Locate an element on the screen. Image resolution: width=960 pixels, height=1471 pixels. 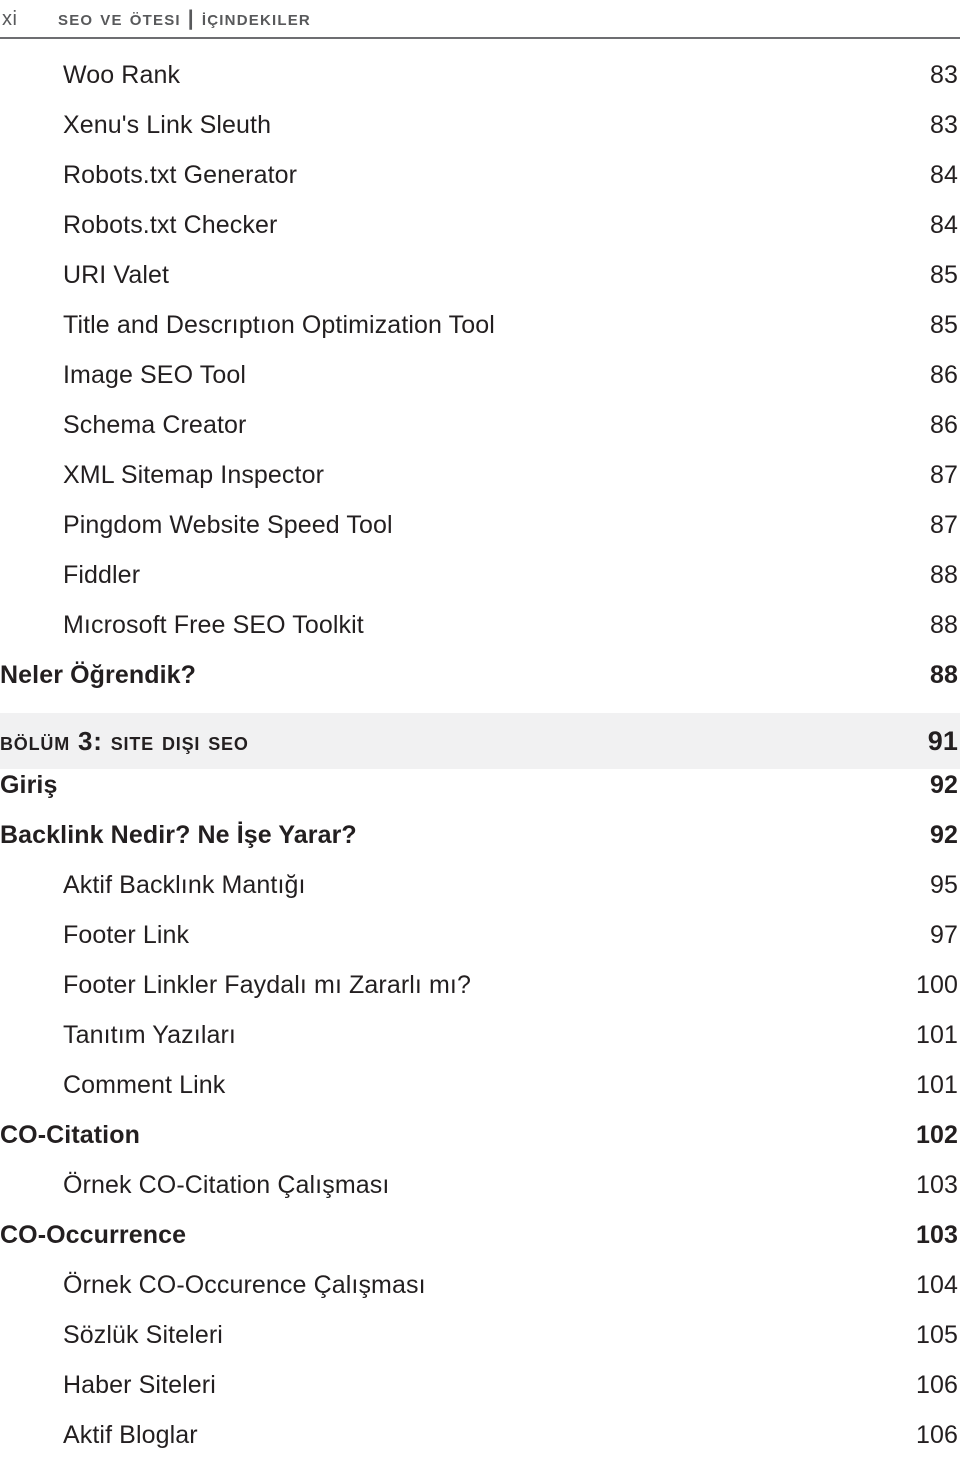
toc-entry-label: Schema Creator is located at coordinates (155, 425).